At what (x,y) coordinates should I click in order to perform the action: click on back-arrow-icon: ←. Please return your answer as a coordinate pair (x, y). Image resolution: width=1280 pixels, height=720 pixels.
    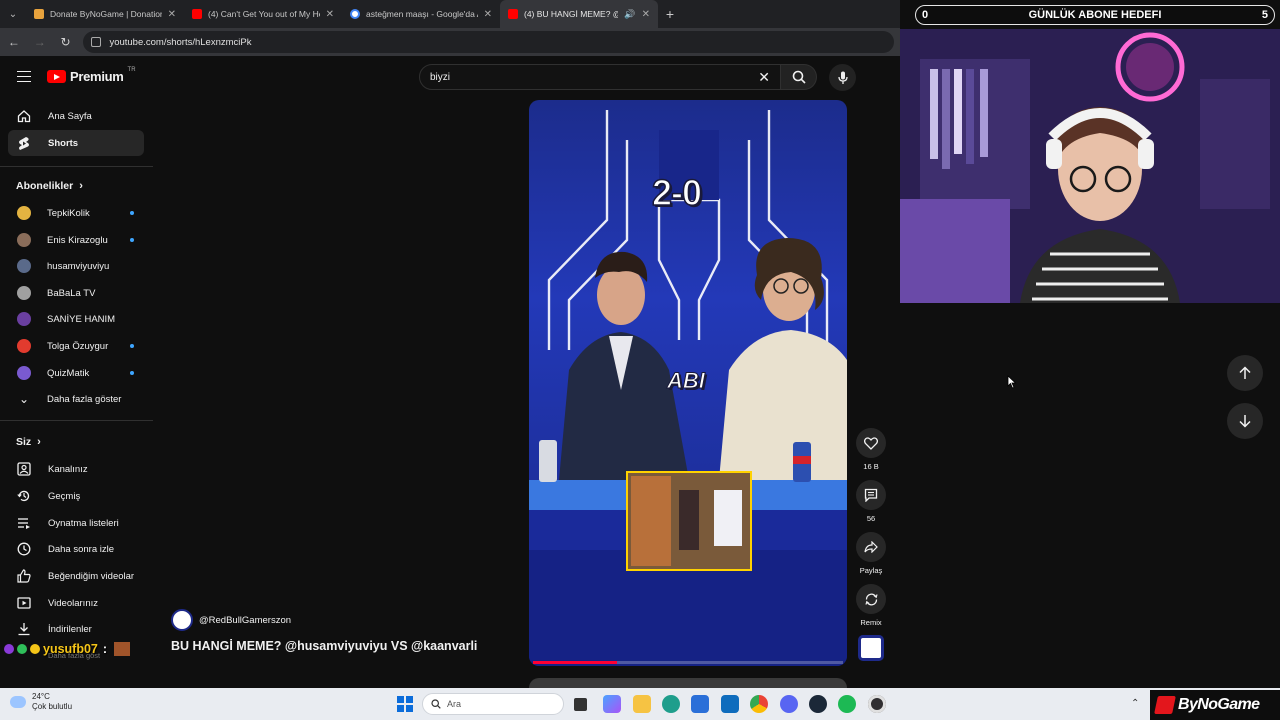
    Looking at the image, I should click on (14, 42).